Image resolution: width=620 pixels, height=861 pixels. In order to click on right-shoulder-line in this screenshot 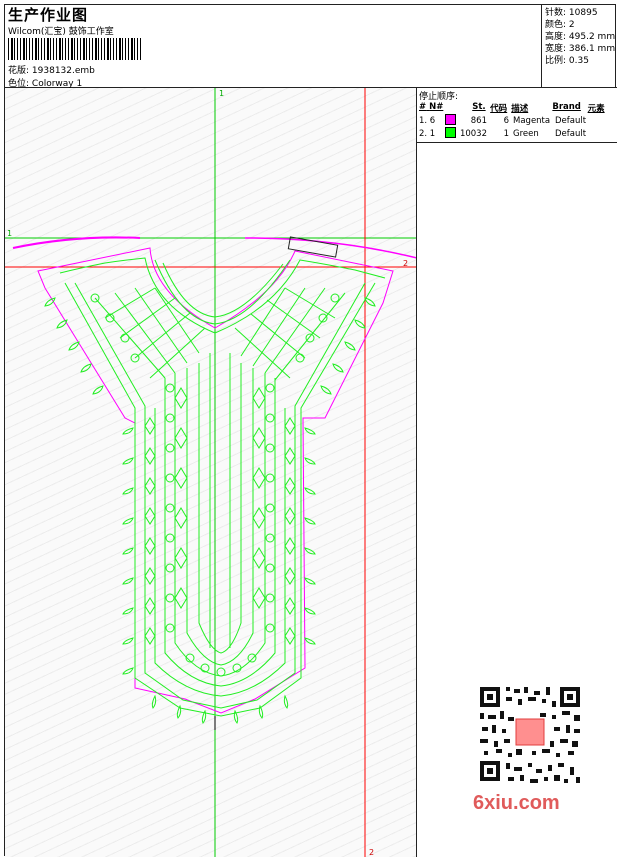, I will do `click(330, 248)`.